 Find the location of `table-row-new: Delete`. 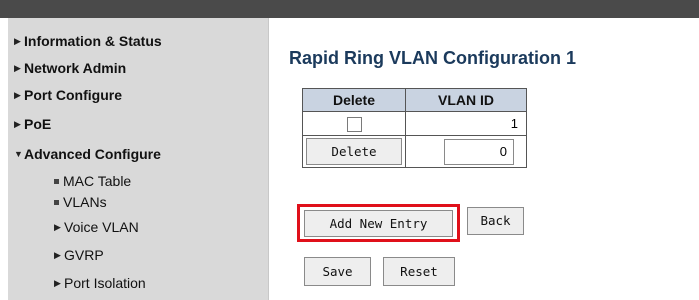

table-row-new: Delete is located at coordinates (414, 151).